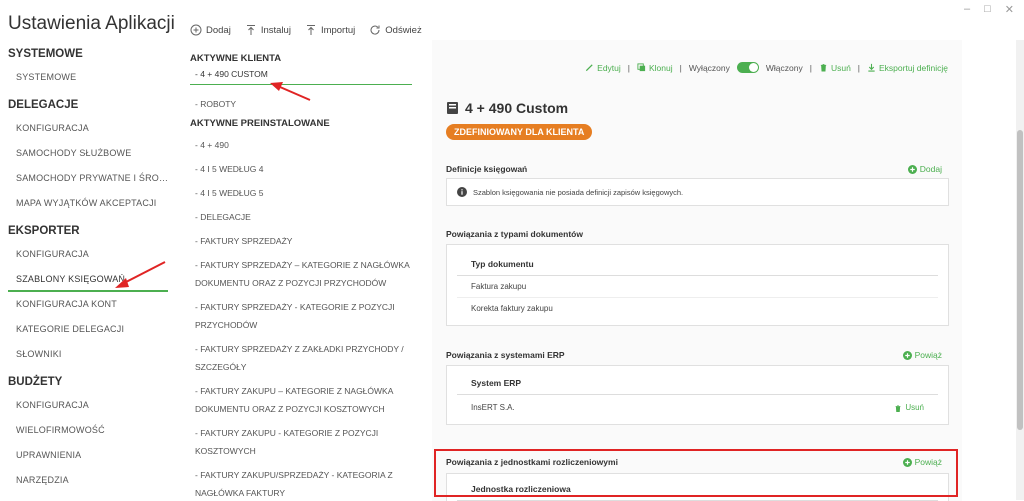 This screenshot has width=1024, height=501. I want to click on sidebar-item-s-owniki: SŁOWNIKI, so click(88, 354).